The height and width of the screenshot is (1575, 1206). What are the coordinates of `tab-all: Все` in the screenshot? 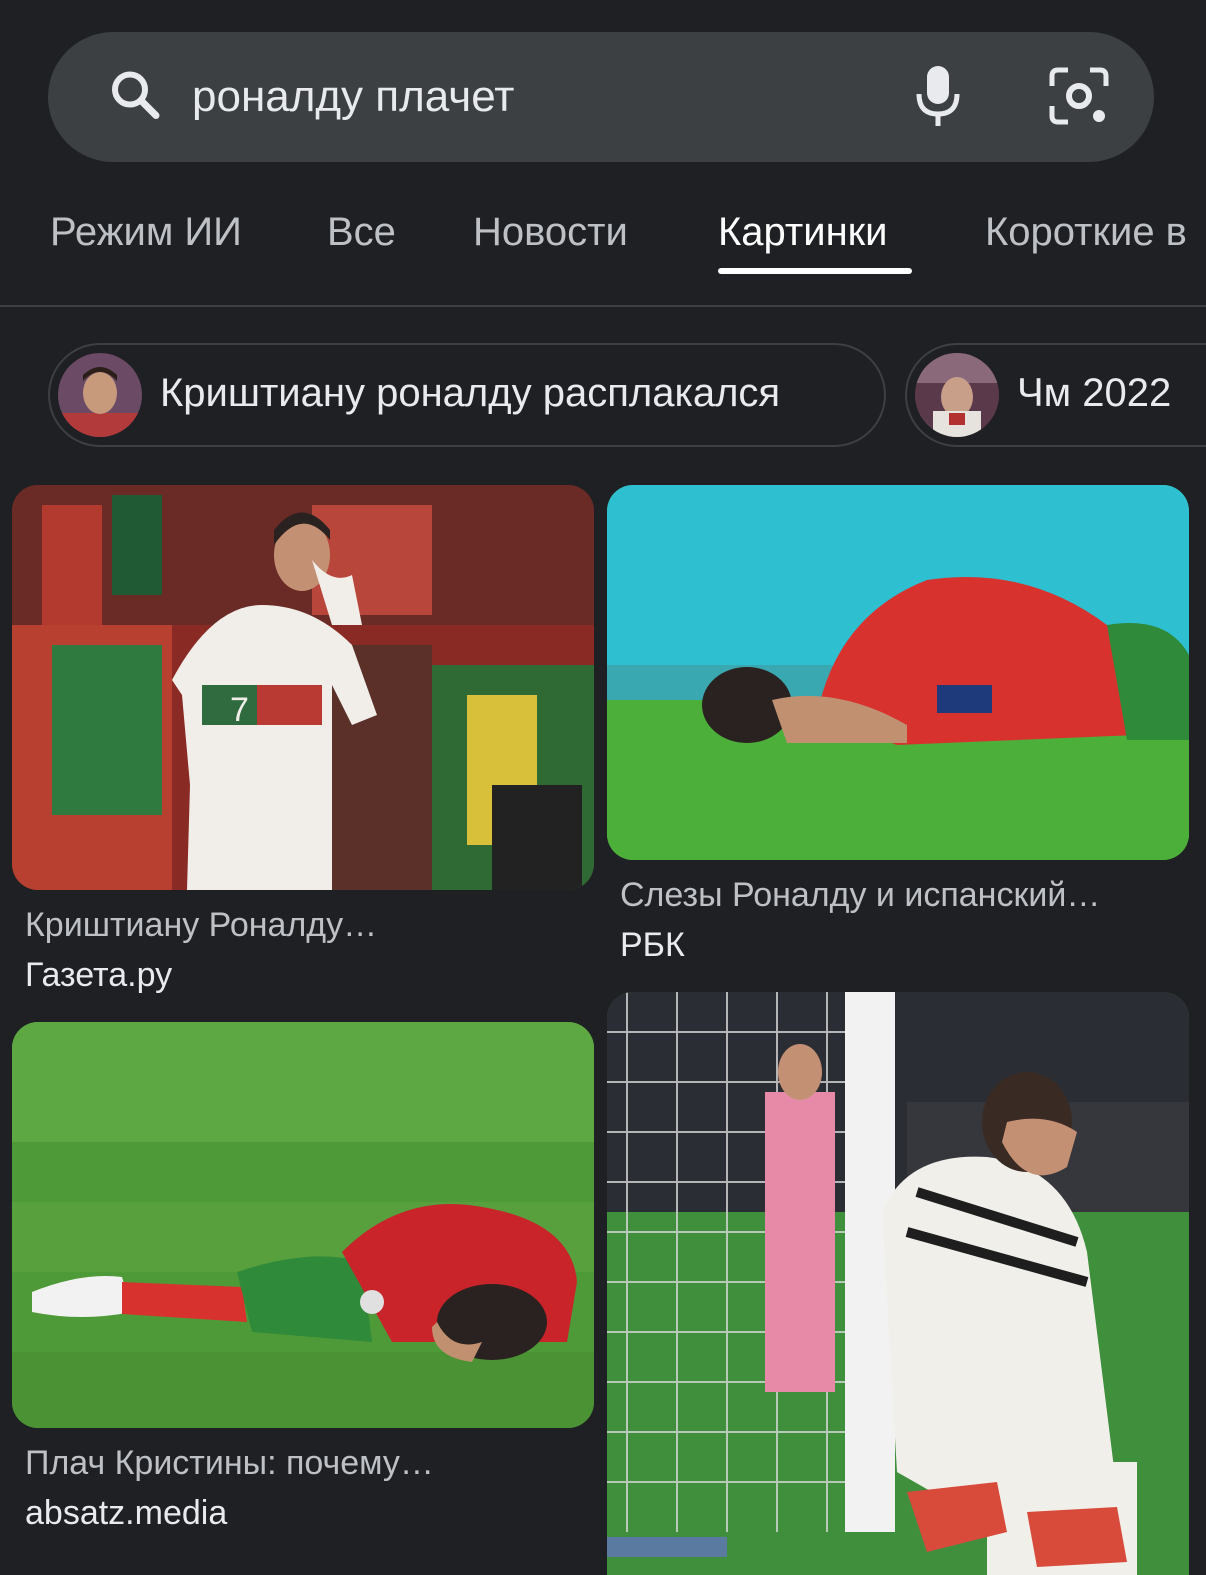 It's located at (361, 232).